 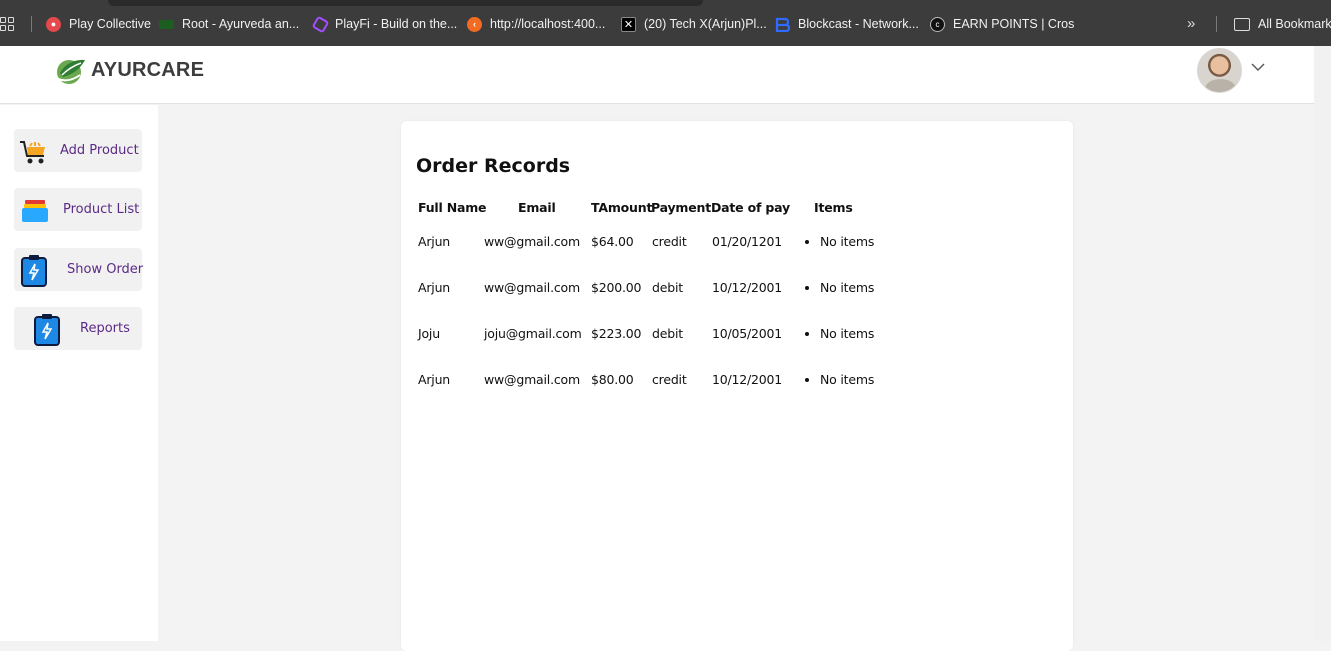 What do you see at coordinates (616, 333) in the screenshot?
I see `cell-amount: $223.00` at bounding box center [616, 333].